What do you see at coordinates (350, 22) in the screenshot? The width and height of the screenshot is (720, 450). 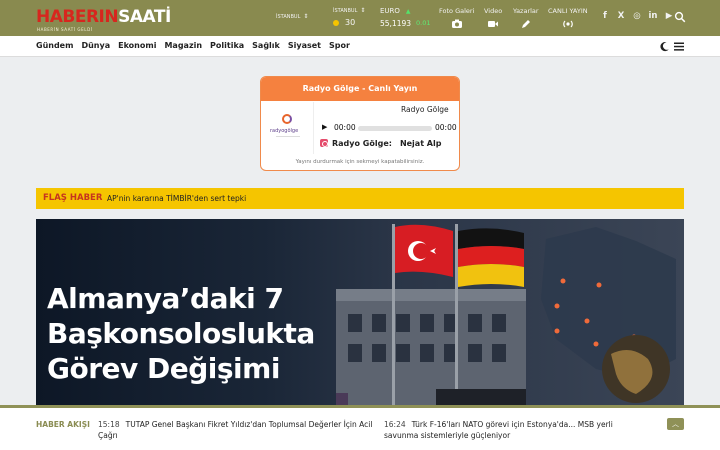 I see `weather-temp: 30` at bounding box center [350, 22].